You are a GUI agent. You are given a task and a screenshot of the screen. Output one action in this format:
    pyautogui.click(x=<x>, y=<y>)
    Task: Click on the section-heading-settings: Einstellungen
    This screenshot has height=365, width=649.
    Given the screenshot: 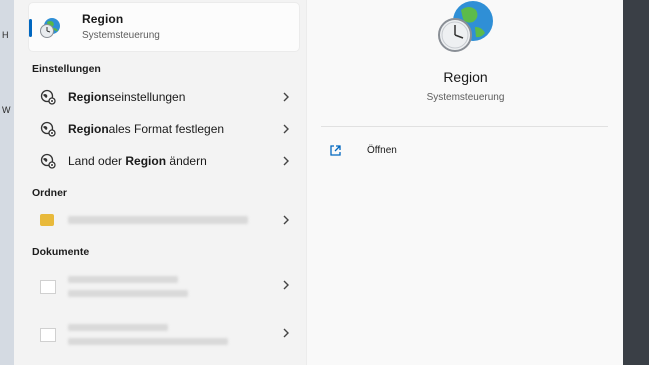 What is the action you would take?
    pyautogui.click(x=66, y=69)
    